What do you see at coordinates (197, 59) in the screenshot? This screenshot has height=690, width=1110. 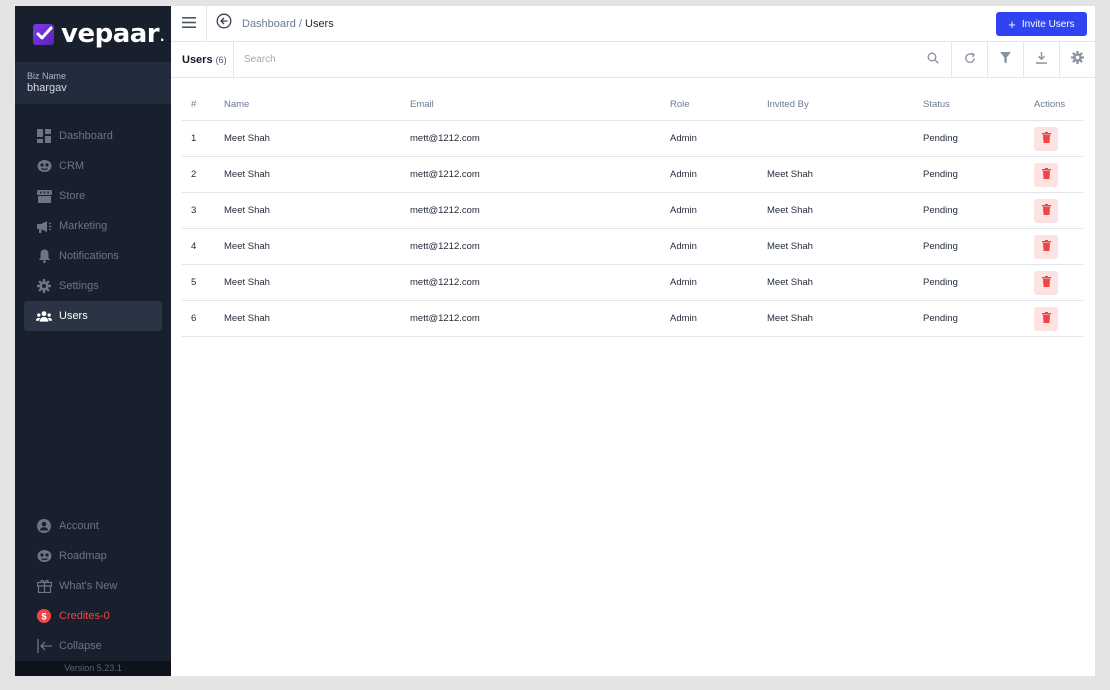 I see `tab-users-label: Users` at bounding box center [197, 59].